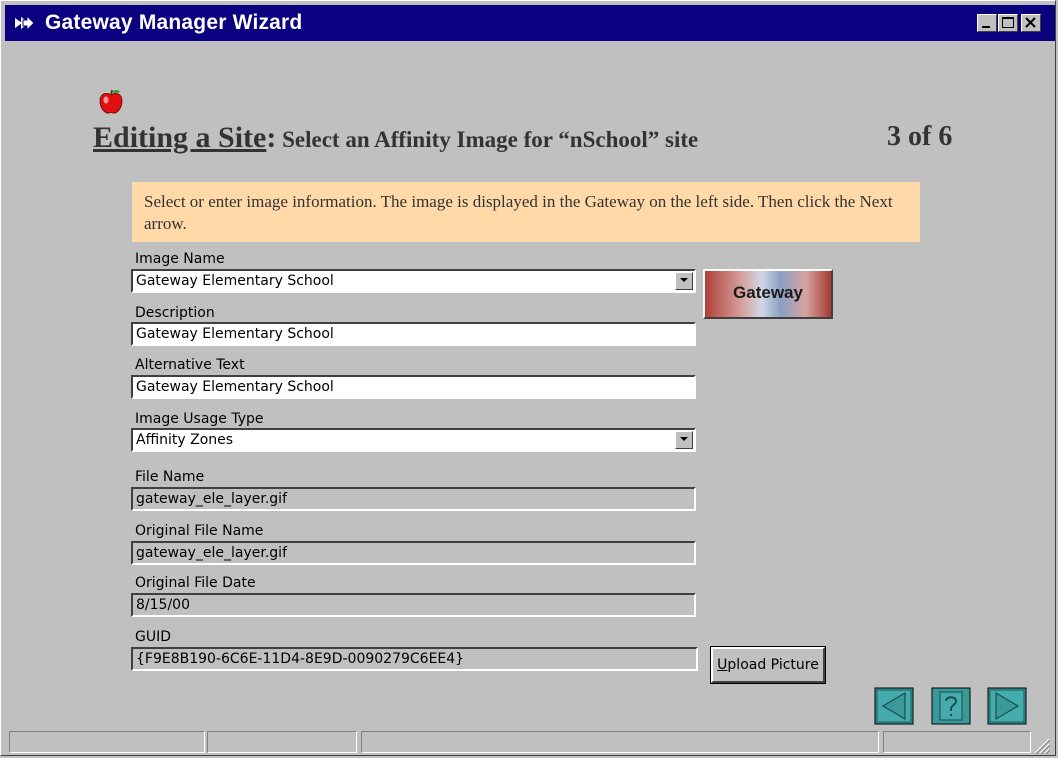 This screenshot has height=758, width=1058. Describe the element at coordinates (174, 22) in the screenshot. I see `window-title: Gateway Manager Wizard` at that location.